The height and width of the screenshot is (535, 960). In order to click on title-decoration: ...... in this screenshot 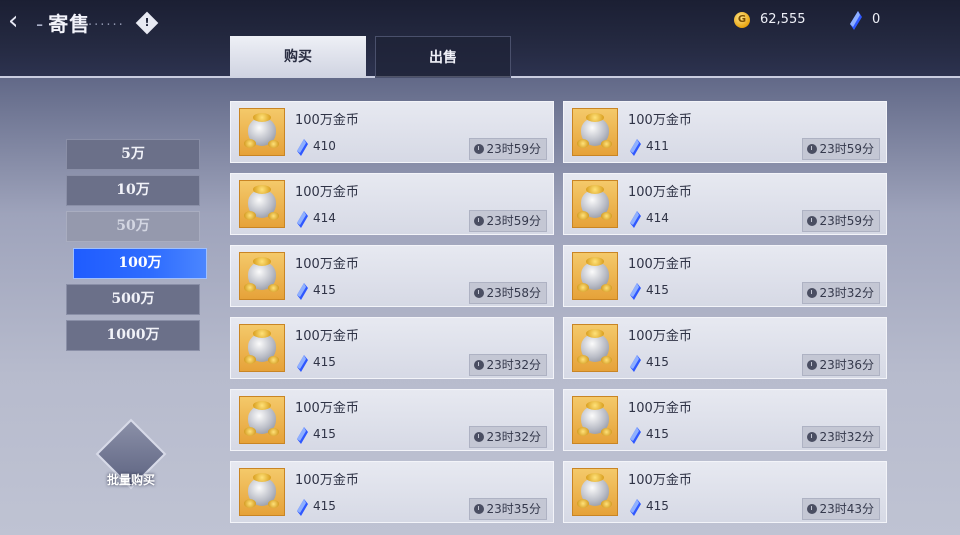, I will do `click(106, 21)`.